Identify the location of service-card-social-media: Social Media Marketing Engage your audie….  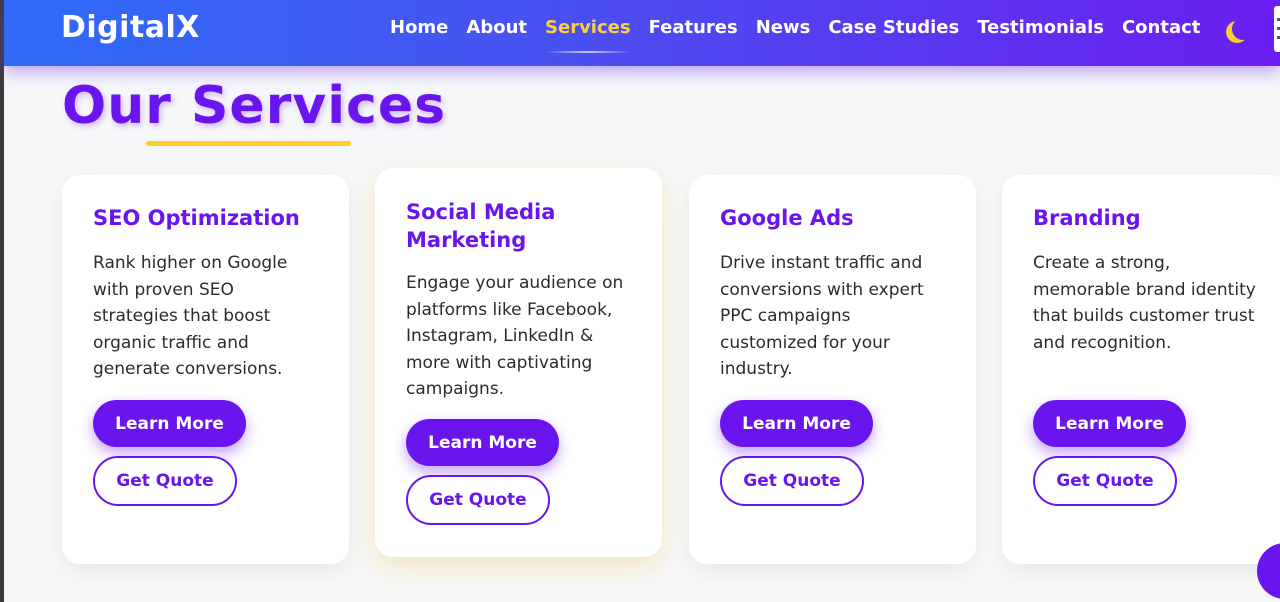
(518, 362).